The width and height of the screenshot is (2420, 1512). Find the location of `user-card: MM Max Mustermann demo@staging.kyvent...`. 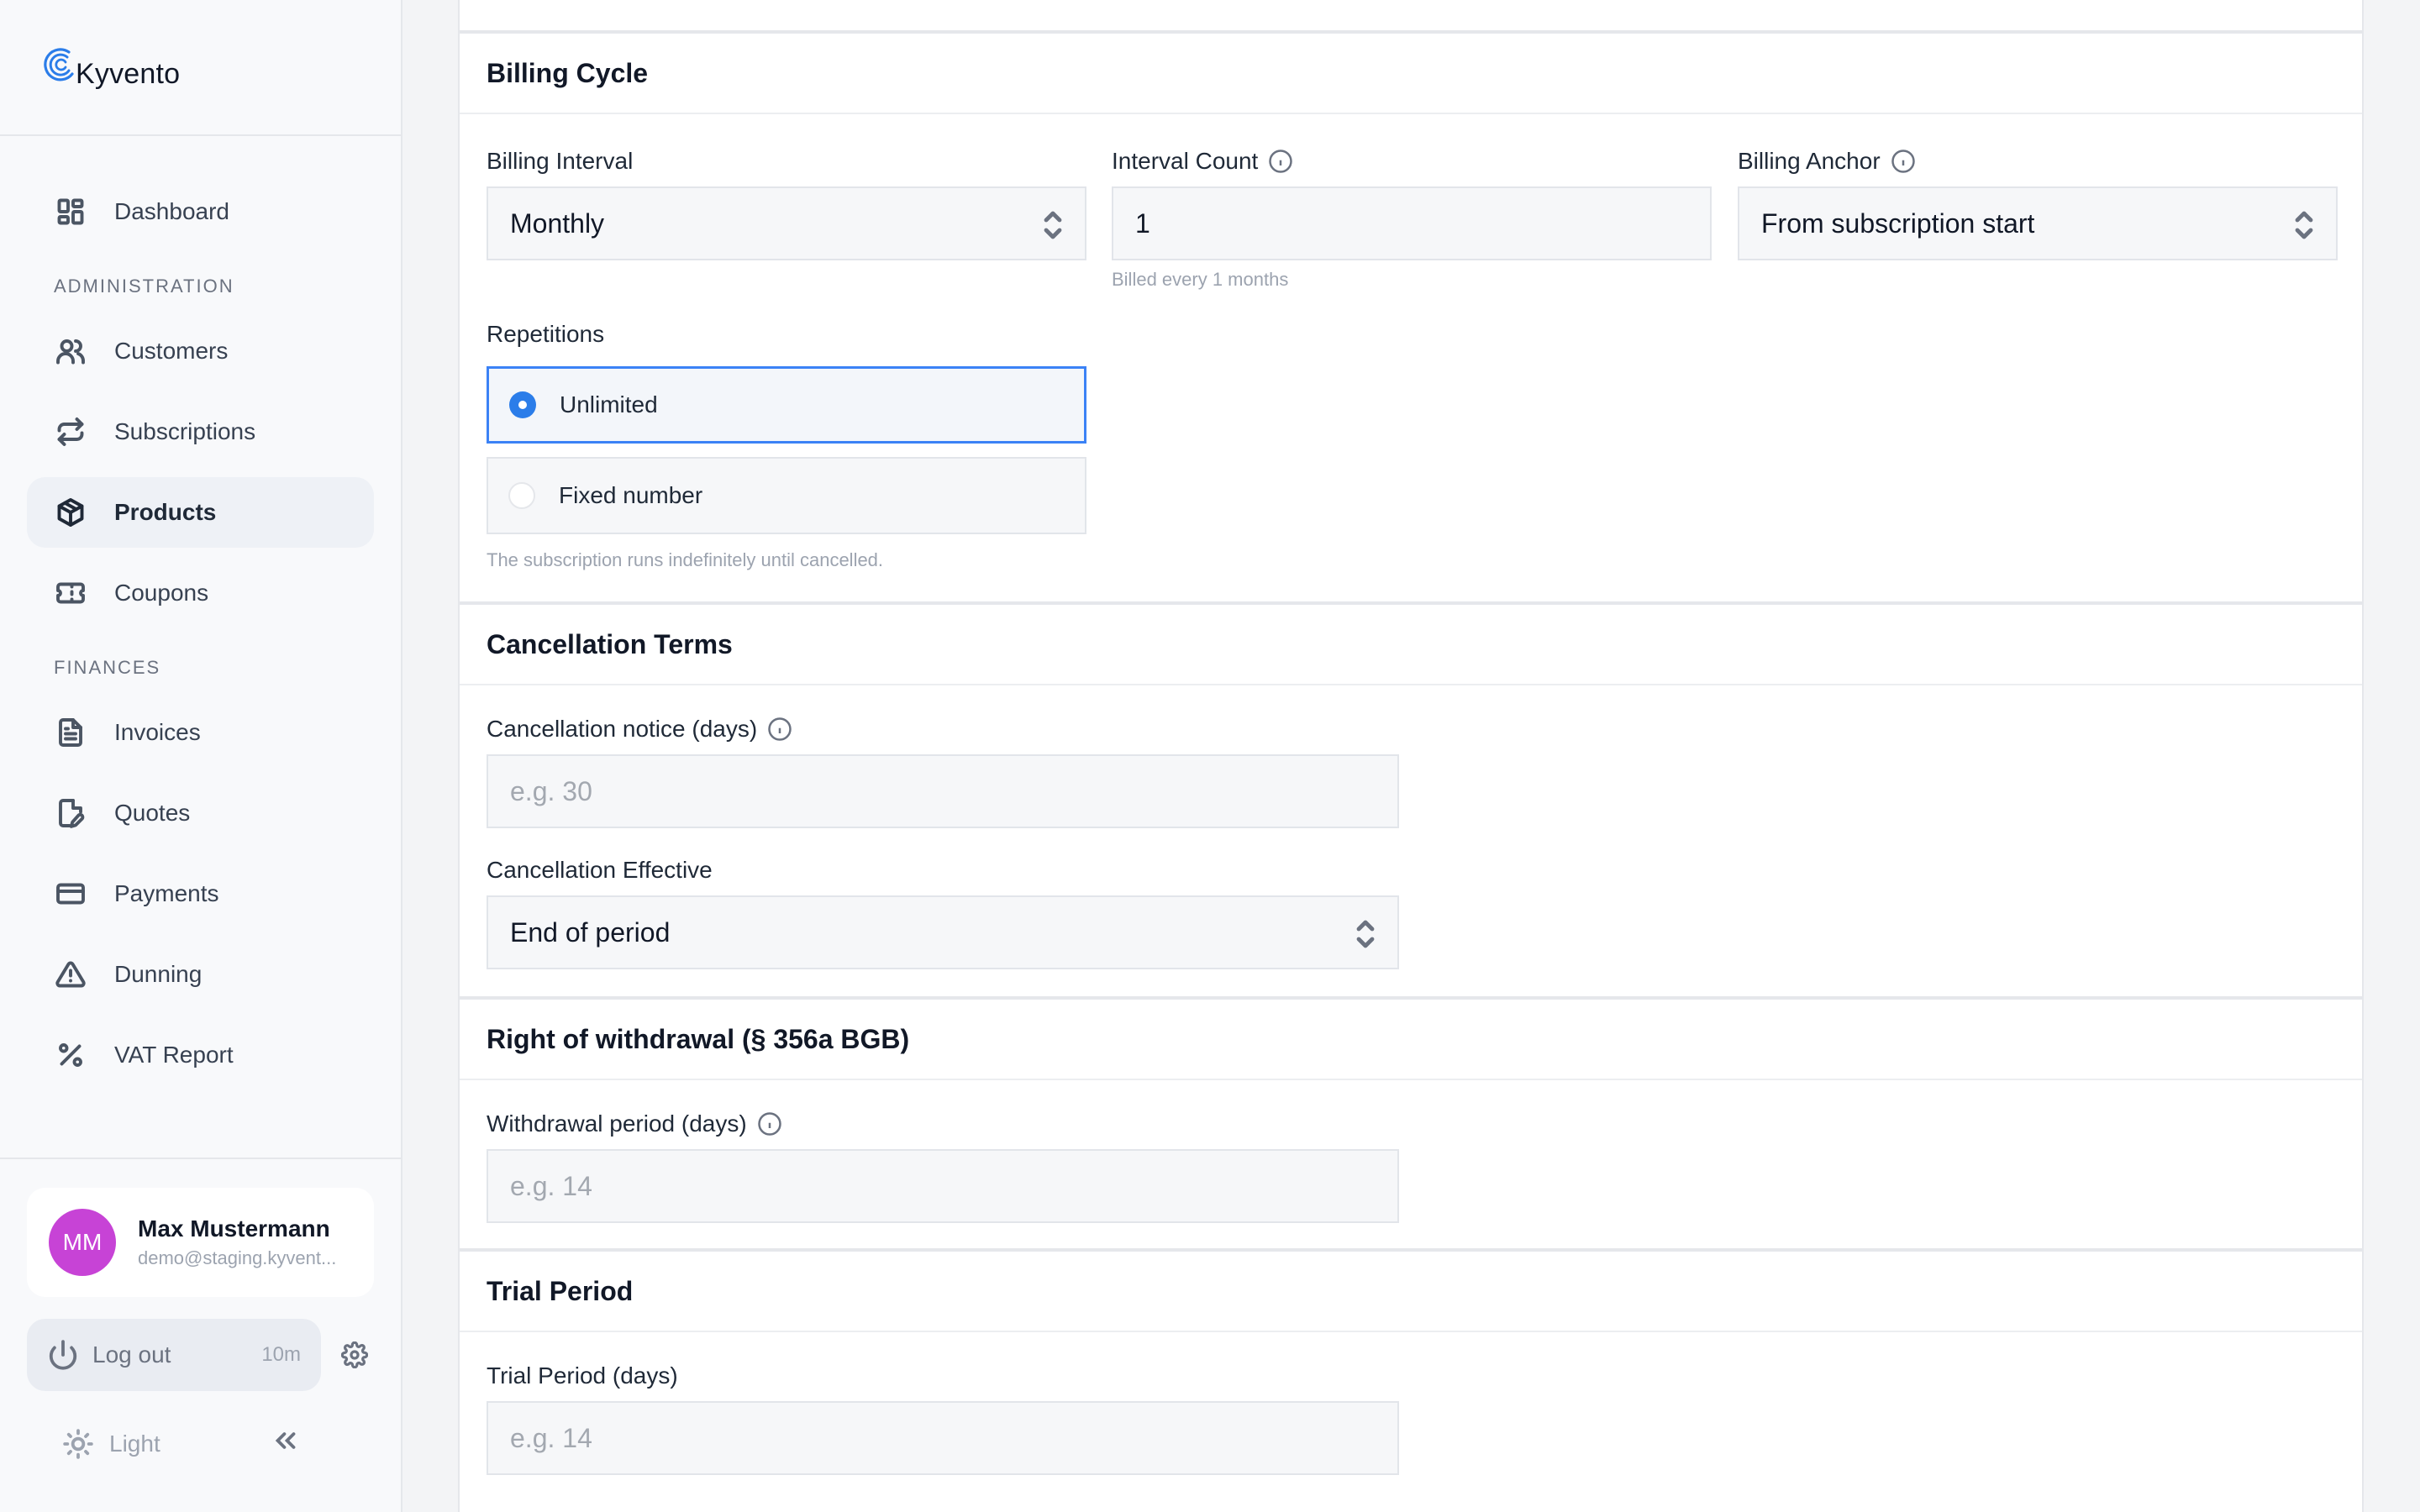

user-card: MM Max Mustermann demo@staging.kyvent... is located at coordinates (200, 1242).